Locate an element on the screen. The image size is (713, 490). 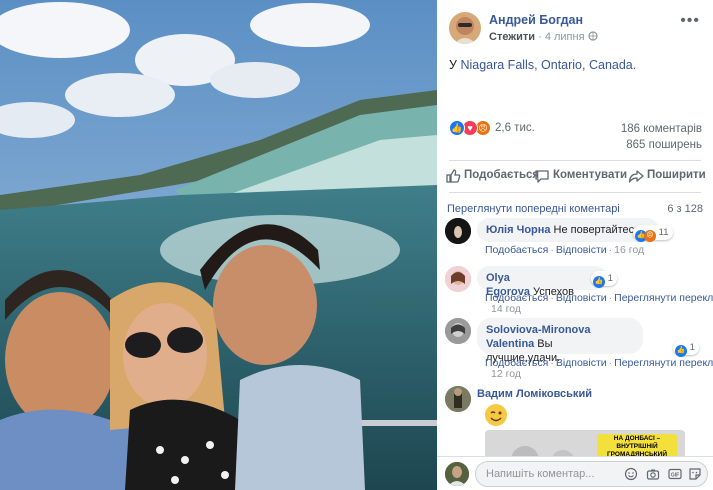
reactions-count: 2,6 тис. is located at coordinates (515, 128).